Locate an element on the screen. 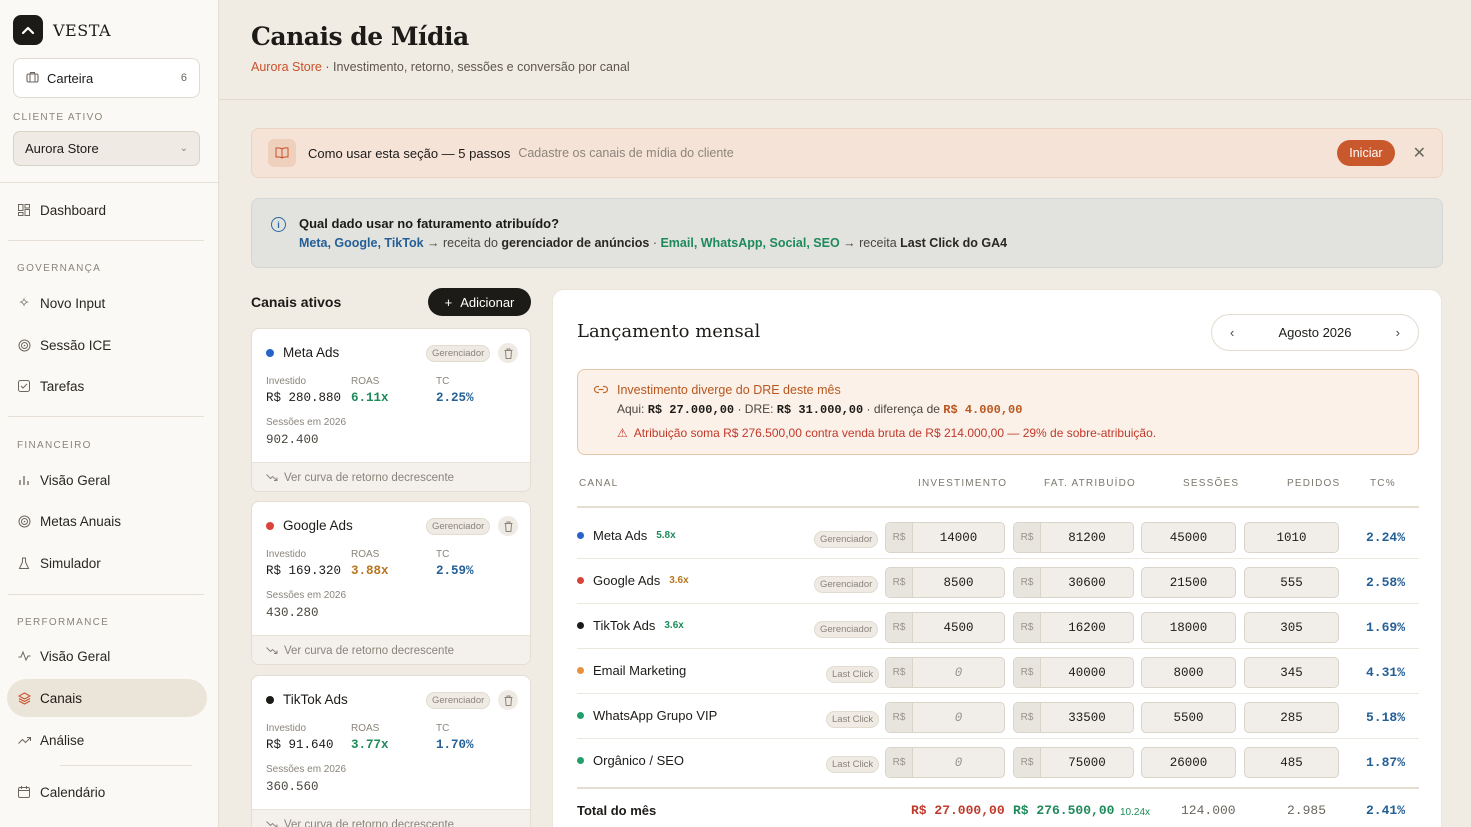 The image size is (1471, 827). sessoes-input: 5500 is located at coordinates (1188, 717).